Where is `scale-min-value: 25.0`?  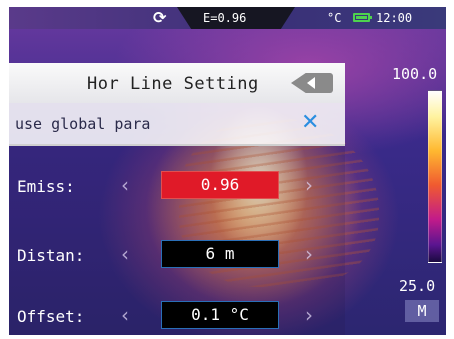
scale-min-value: 25.0 is located at coordinates (417, 286).